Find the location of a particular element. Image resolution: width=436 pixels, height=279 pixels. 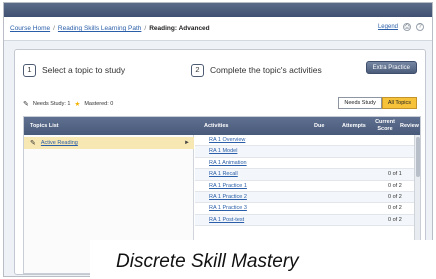

table-row: RA 1 Practice 3 0 of 2 is located at coordinates (307, 209).